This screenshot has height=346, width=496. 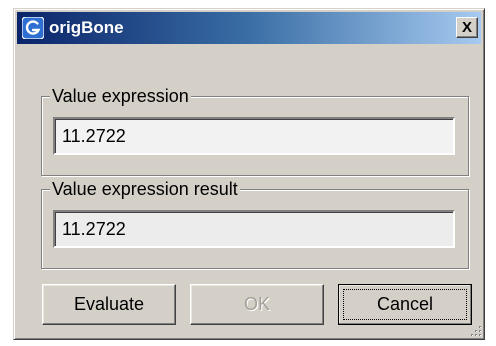 What do you see at coordinates (86, 27) in the screenshot?
I see `window-title: origBone` at bounding box center [86, 27].